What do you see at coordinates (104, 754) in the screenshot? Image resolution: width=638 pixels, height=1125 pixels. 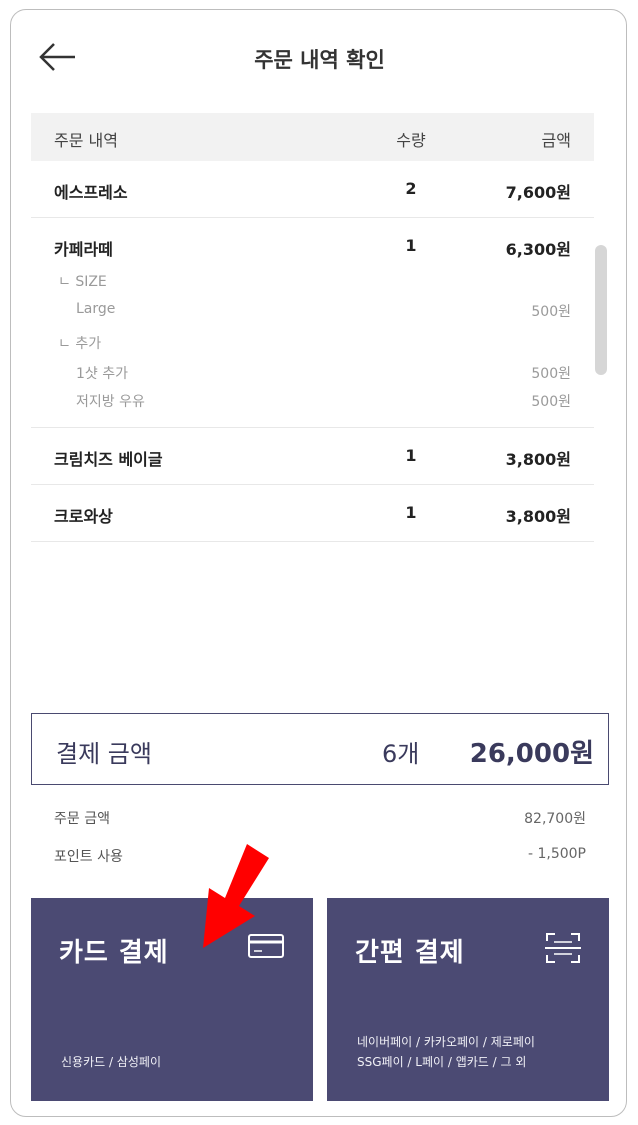 I see `total-label: 결제 금액` at bounding box center [104, 754].